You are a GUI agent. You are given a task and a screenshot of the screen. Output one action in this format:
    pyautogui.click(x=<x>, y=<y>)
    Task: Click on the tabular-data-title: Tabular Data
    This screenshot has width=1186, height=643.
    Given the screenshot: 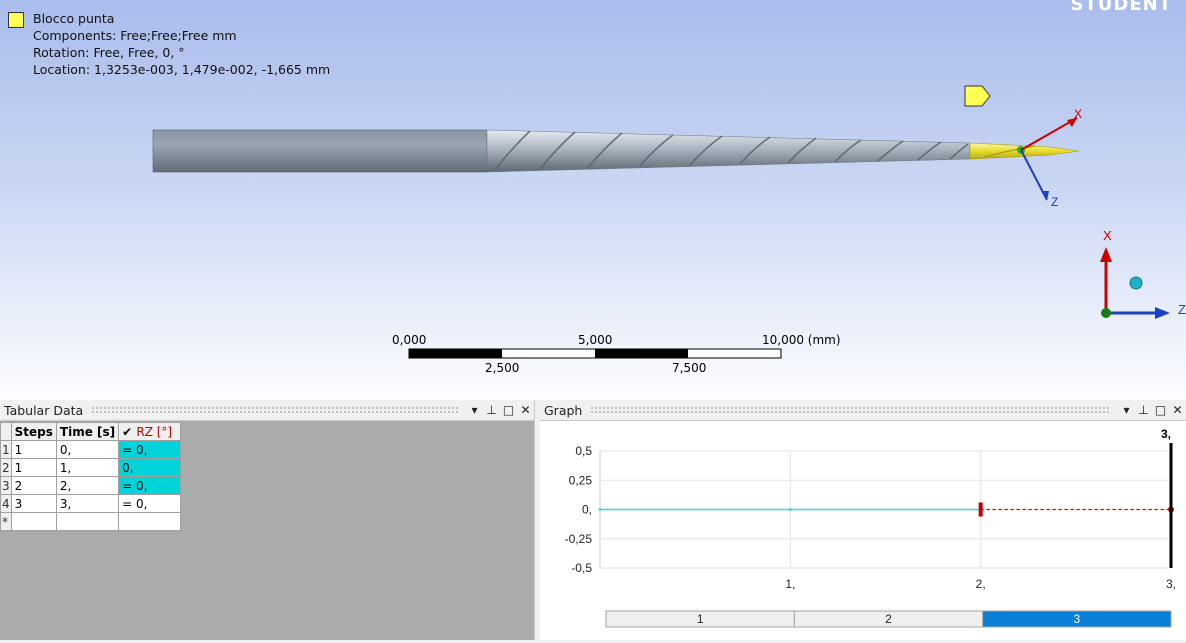 What is the action you would take?
    pyautogui.click(x=44, y=410)
    